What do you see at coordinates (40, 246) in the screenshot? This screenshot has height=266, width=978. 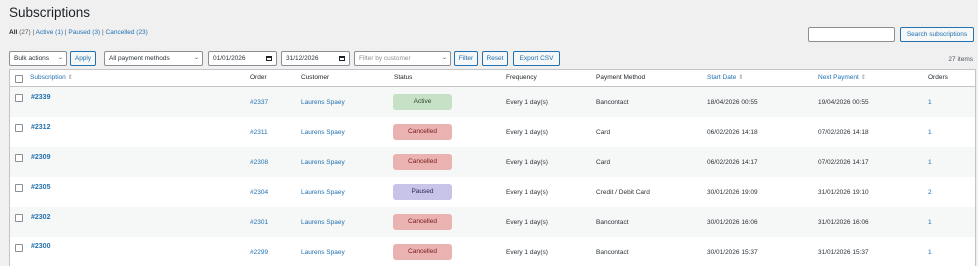 I see `subscription-id-link: #2300` at bounding box center [40, 246].